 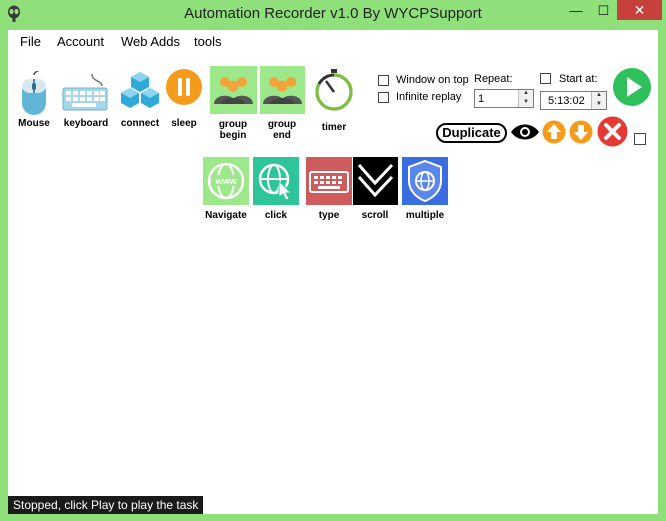 I want to click on navigate-tool: www Navigate, so click(x=226, y=190).